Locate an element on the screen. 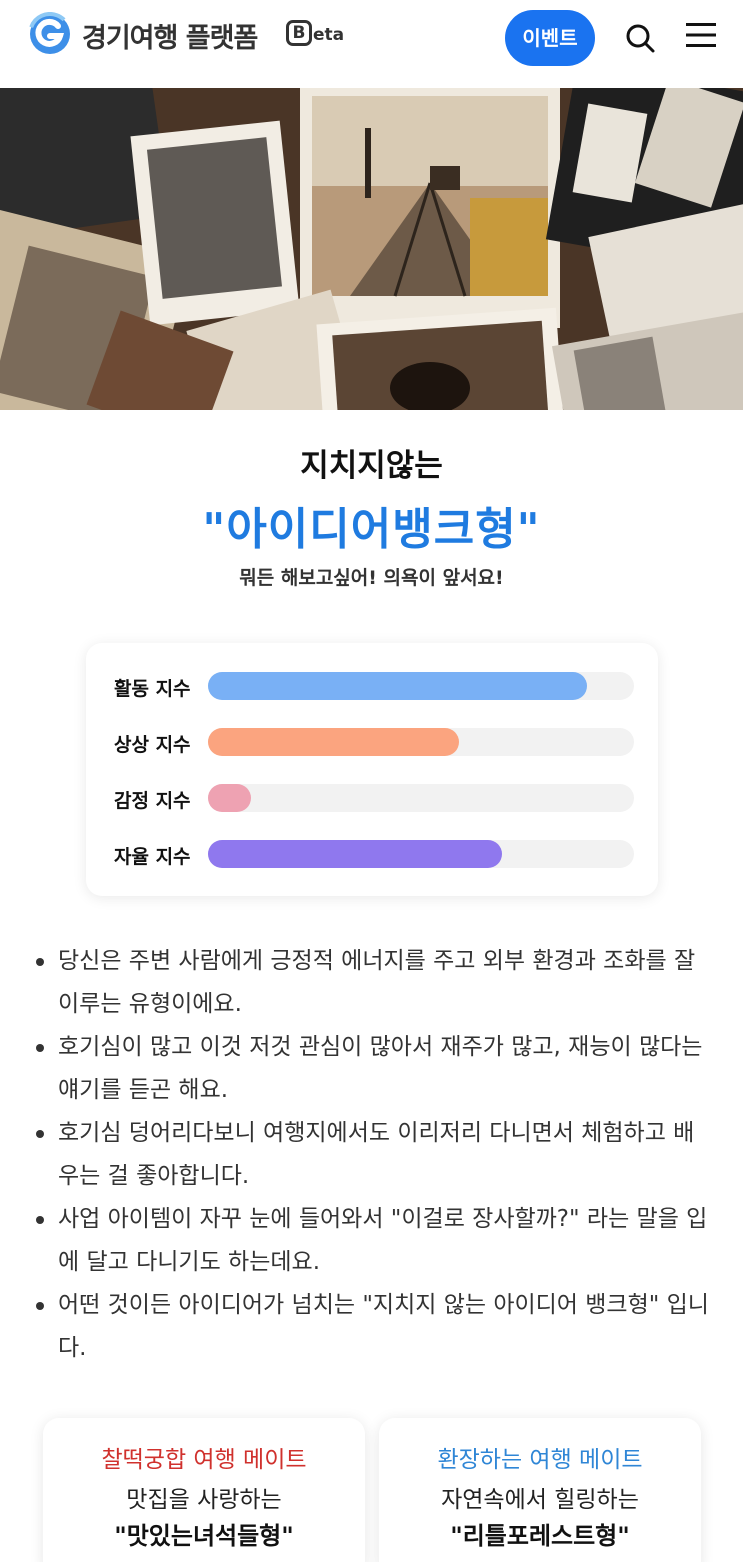 This screenshot has width=743, height=1562. mate-card-title: 찰떡궁합 여행 메이트 is located at coordinates (204, 1460).